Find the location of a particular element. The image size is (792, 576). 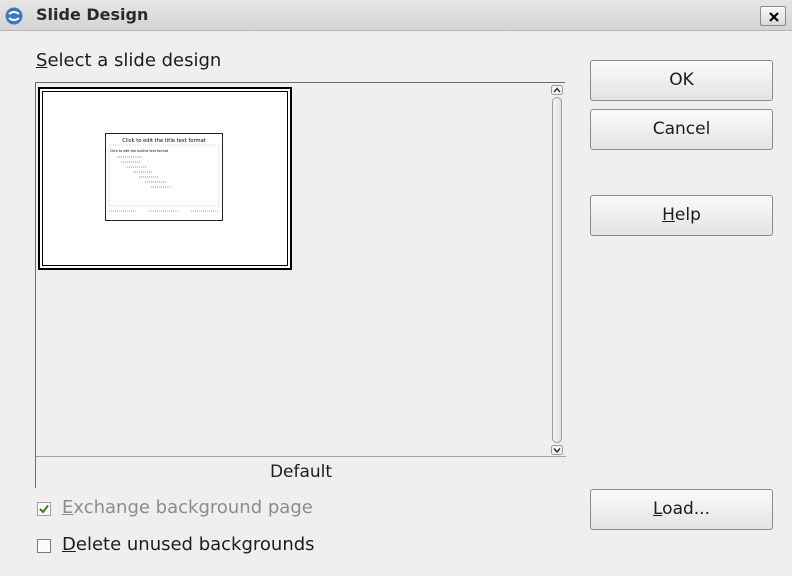

title-bar: Slide Design is located at coordinates (396, 15).